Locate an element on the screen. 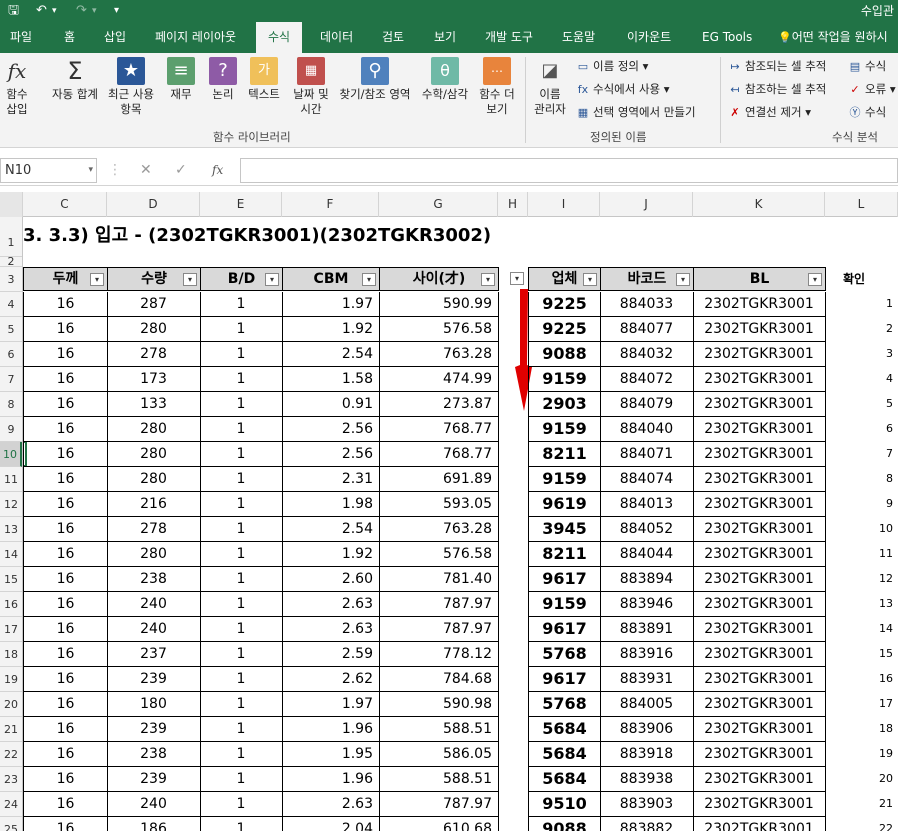  cell-check: 12 is located at coordinates (859, 579).